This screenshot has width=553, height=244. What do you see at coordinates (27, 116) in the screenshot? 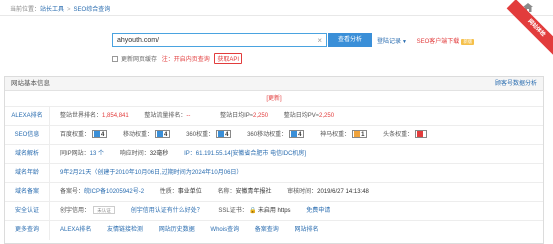
I see `row-label-alexa: ALEXA排名` at bounding box center [27, 116].